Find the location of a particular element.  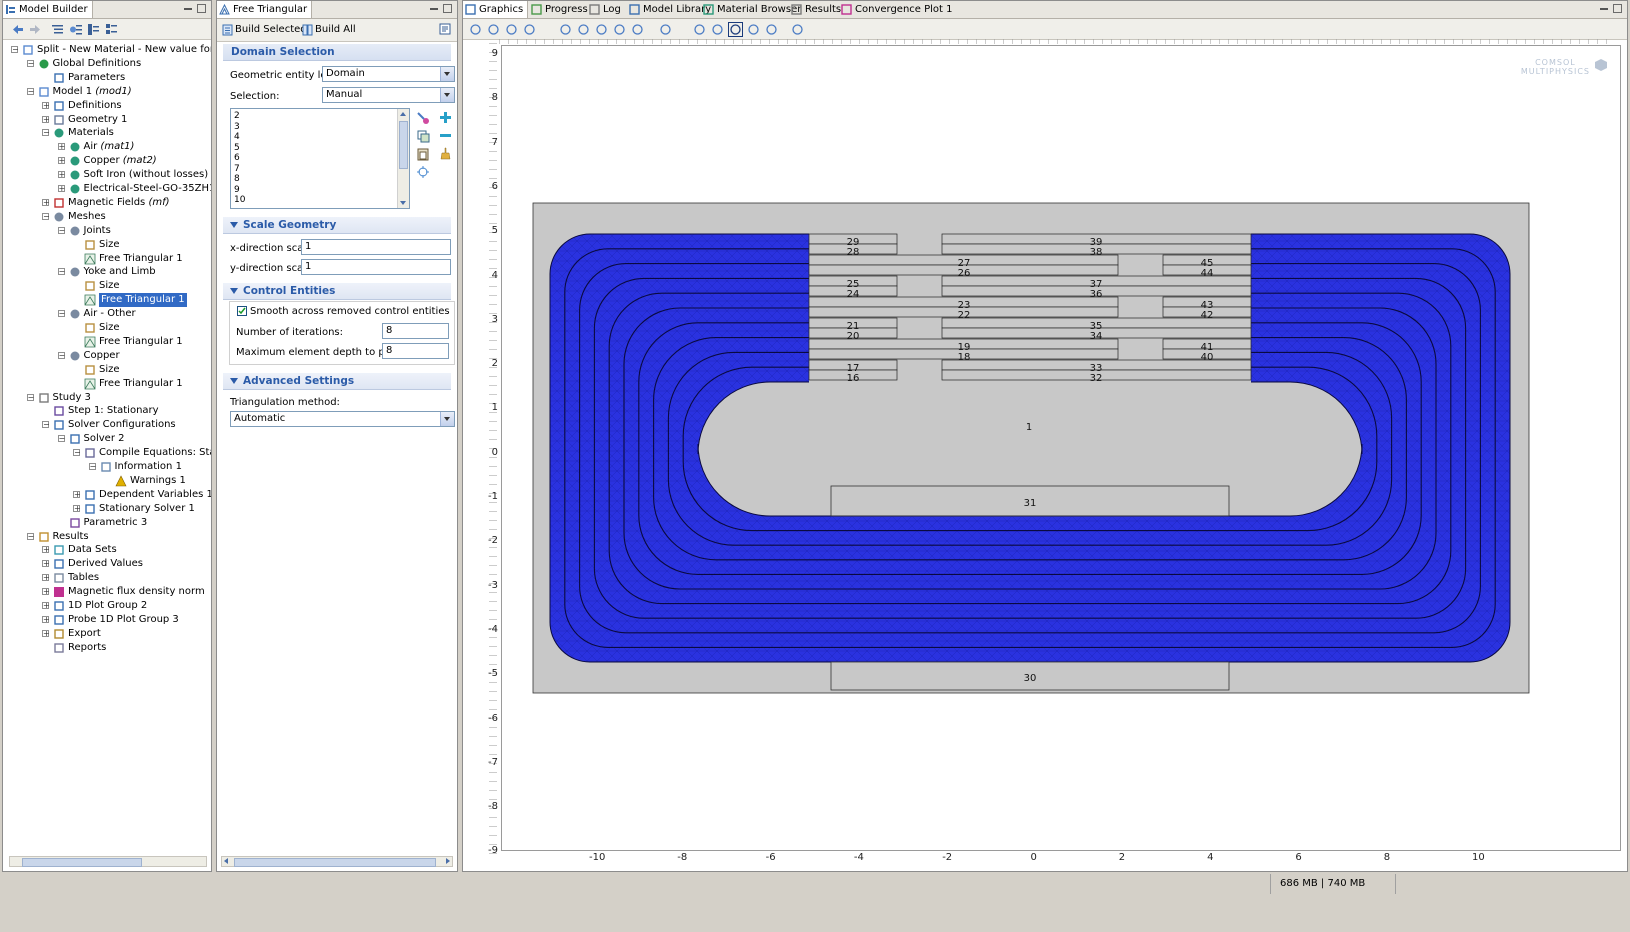

tree-item: Warnings 1 is located at coordinates (107, 481).